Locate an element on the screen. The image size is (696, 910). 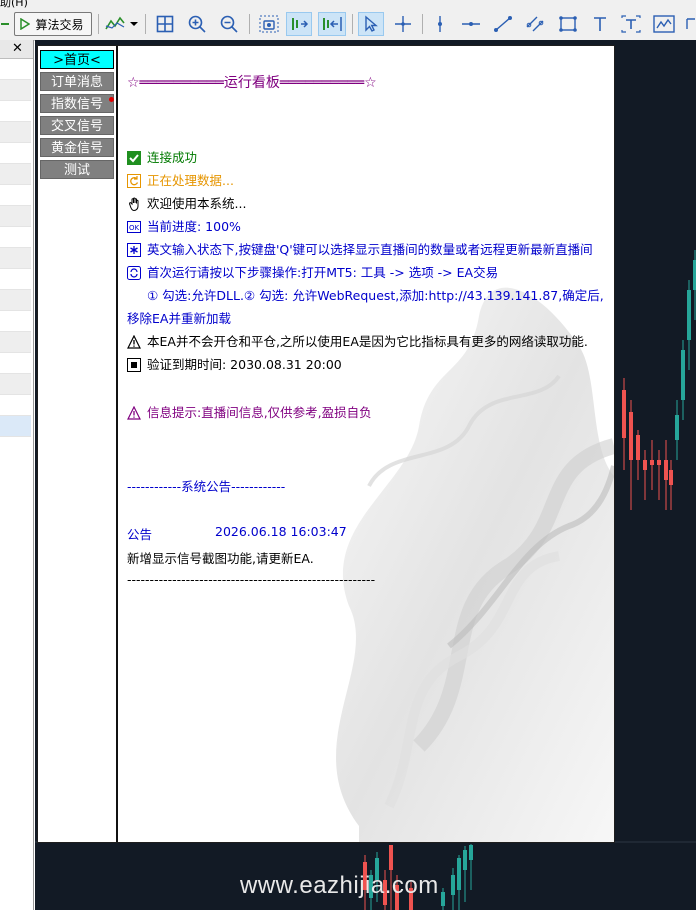
cursor-button is located at coordinates (371, 24).